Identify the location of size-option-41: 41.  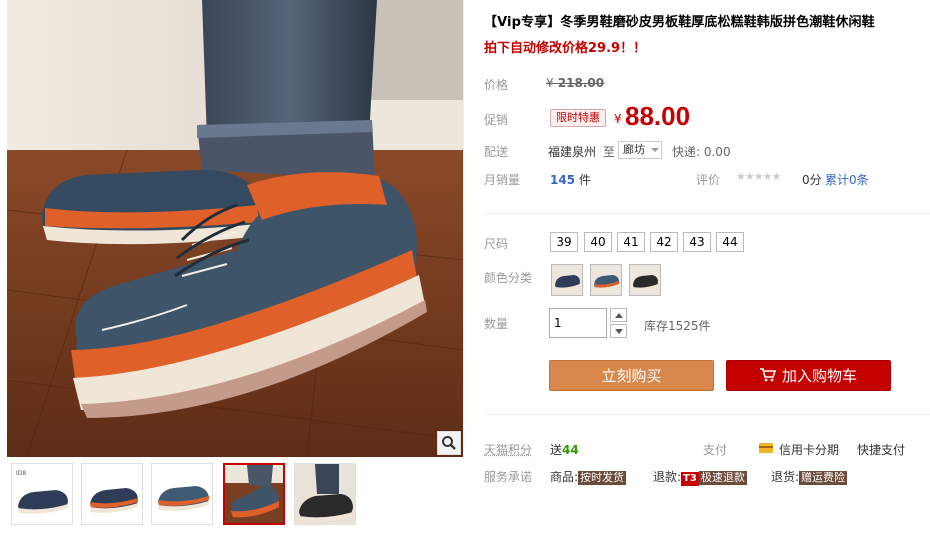
(631, 242).